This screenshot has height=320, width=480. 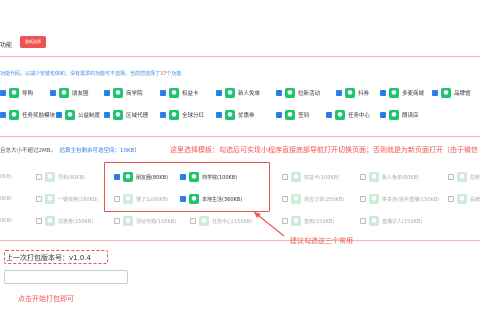 I want to click on feature-item-signin: ● 签到, so click(x=292, y=115).